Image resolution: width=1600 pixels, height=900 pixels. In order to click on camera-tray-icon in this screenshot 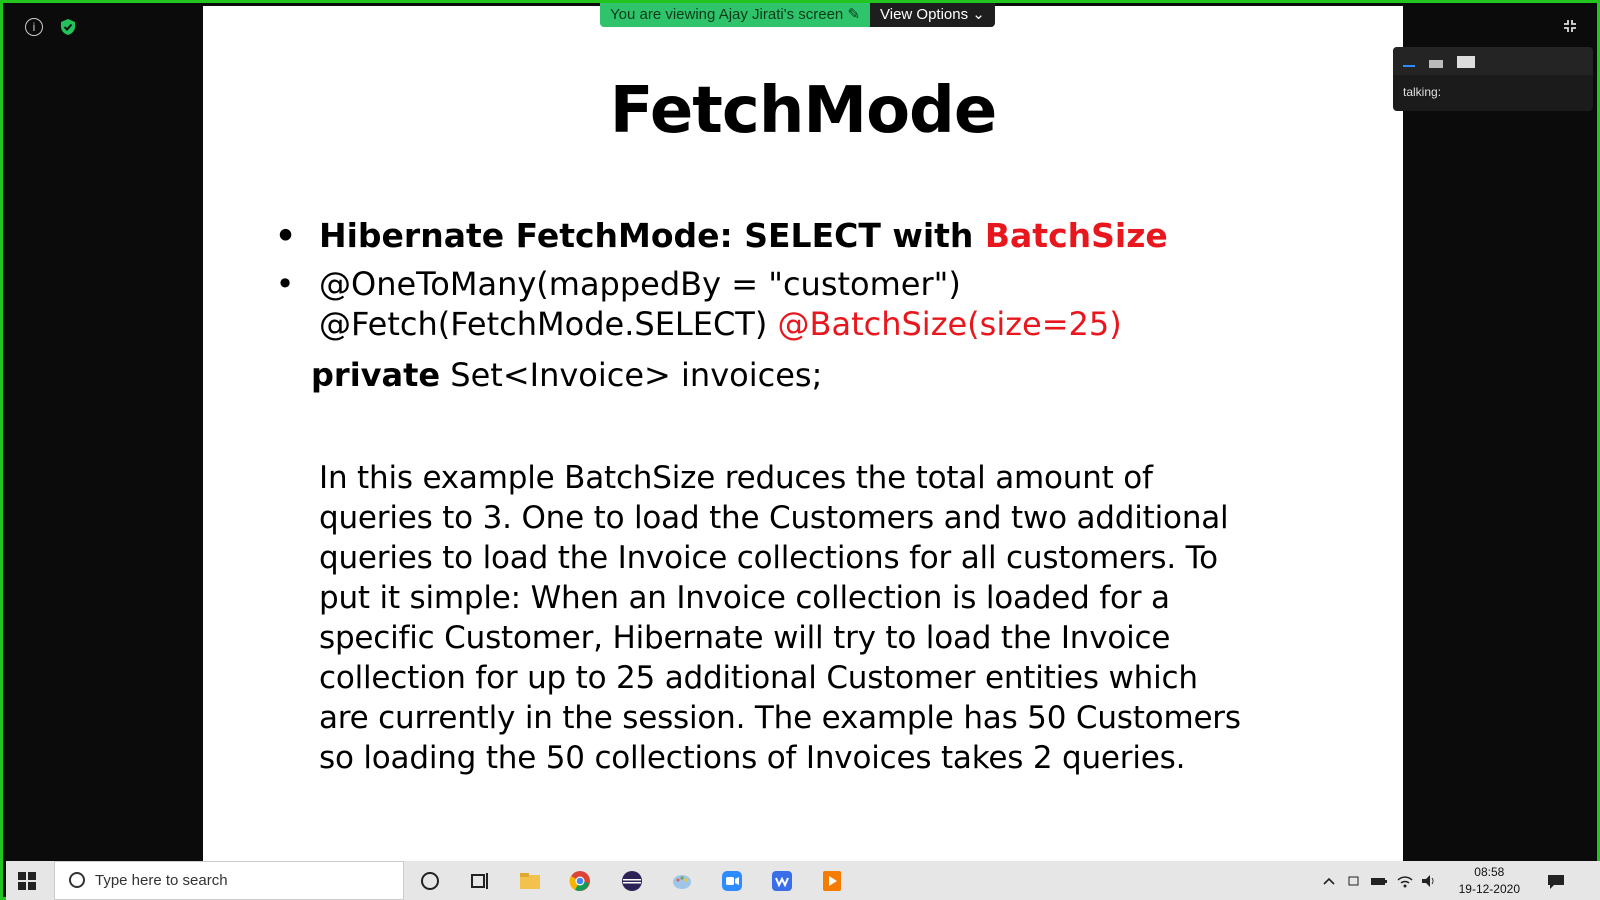, I will do `click(1355, 881)`.